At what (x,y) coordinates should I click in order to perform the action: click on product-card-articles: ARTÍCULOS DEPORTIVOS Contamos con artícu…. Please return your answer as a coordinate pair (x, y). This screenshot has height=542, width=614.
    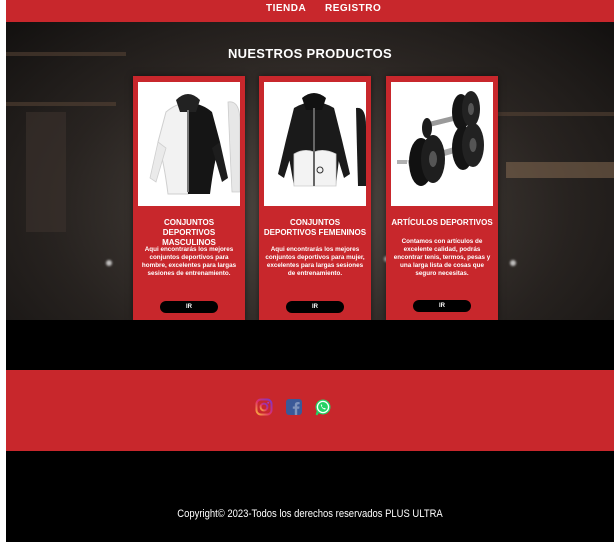
    Looking at the image, I should click on (442, 198).